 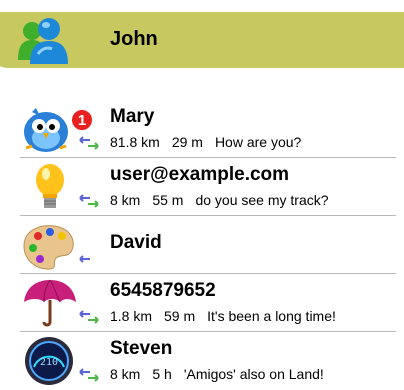 I want to click on contact-message: It's been a long time!, so click(x=271, y=316).